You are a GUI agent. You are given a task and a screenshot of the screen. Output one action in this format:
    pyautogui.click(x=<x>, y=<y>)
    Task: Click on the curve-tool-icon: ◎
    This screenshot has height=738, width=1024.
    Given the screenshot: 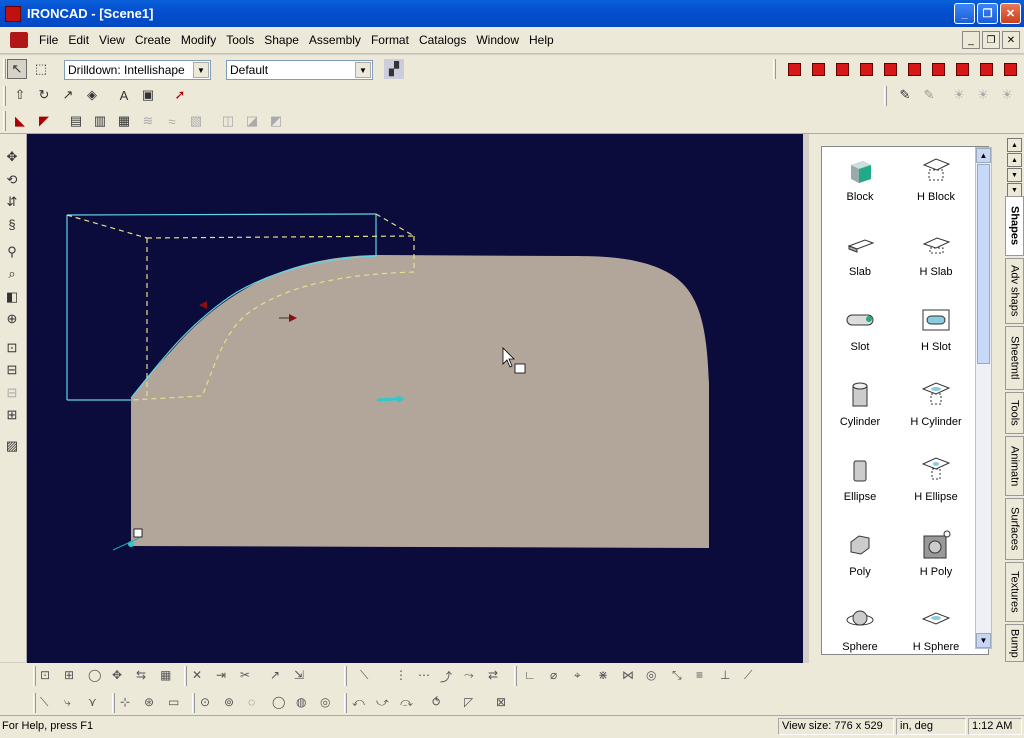 What is the action you would take?
    pyautogui.click(x=325, y=702)
    